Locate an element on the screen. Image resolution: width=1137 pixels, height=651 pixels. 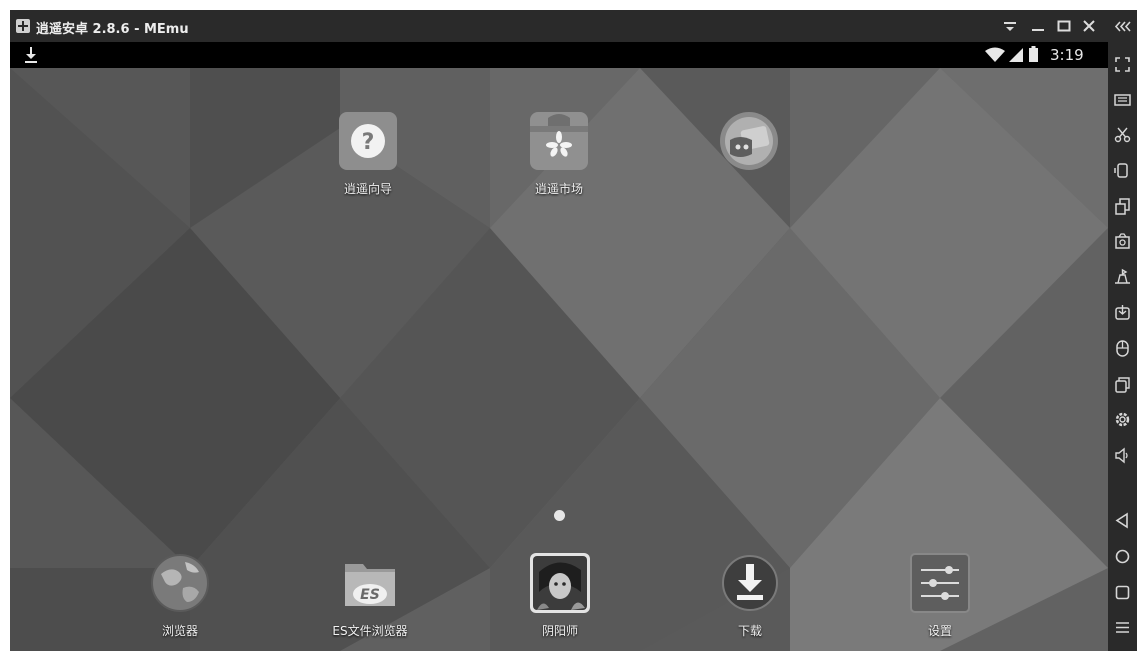
files-icon is located at coordinates (1122, 384).